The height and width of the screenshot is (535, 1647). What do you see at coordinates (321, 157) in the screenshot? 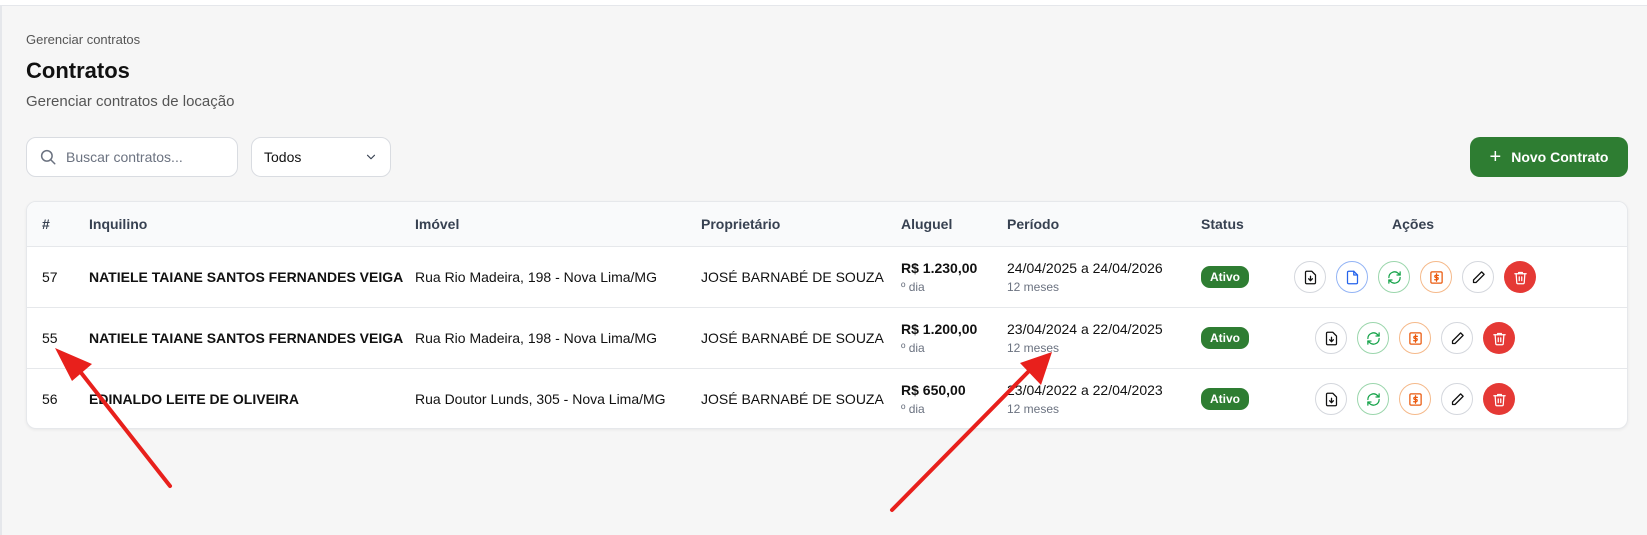
I see `status-filter-select: Todos` at bounding box center [321, 157].